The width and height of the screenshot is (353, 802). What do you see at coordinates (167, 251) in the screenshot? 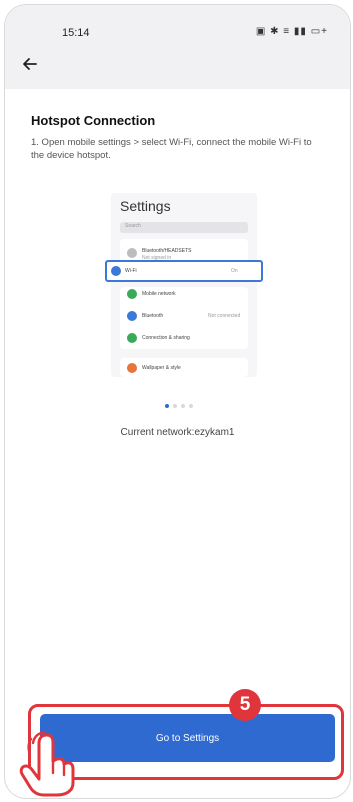
I see `illustration-row-label: Bluetooth/HEADSETS` at bounding box center [167, 251].